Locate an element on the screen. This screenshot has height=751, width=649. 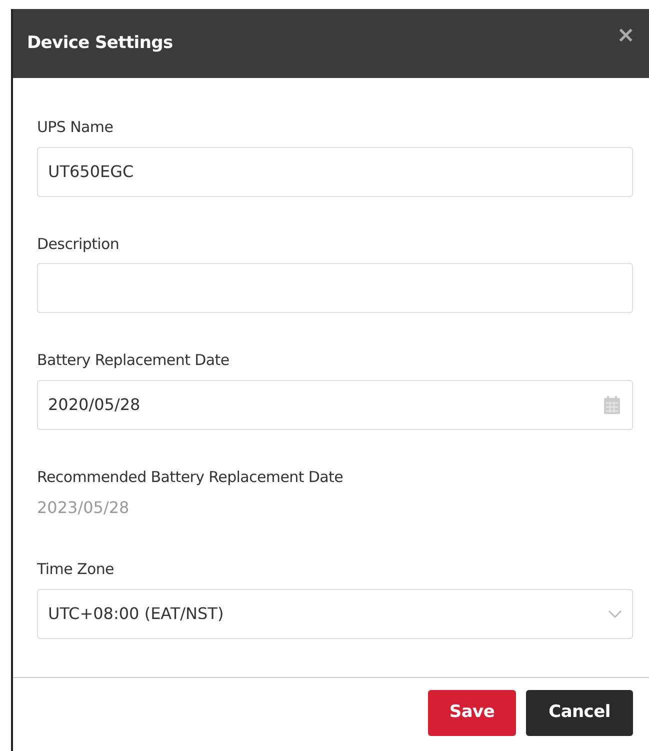
save-button: Save is located at coordinates (472, 713).